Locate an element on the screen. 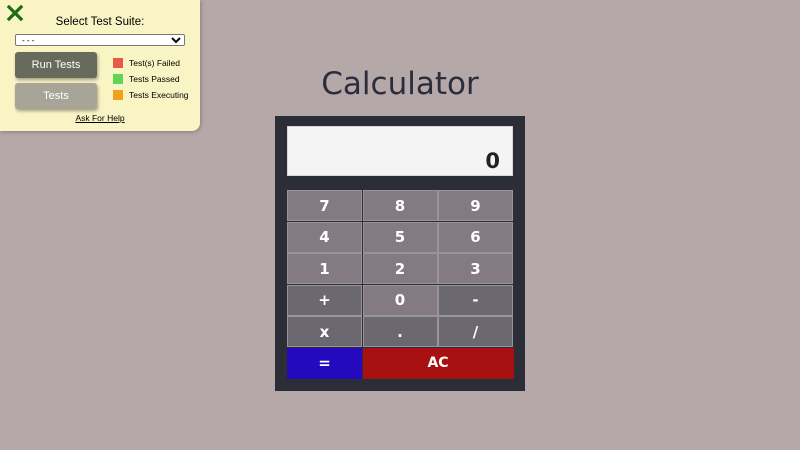 This screenshot has height=450, width=800. key-5: 5 is located at coordinates (400, 237).